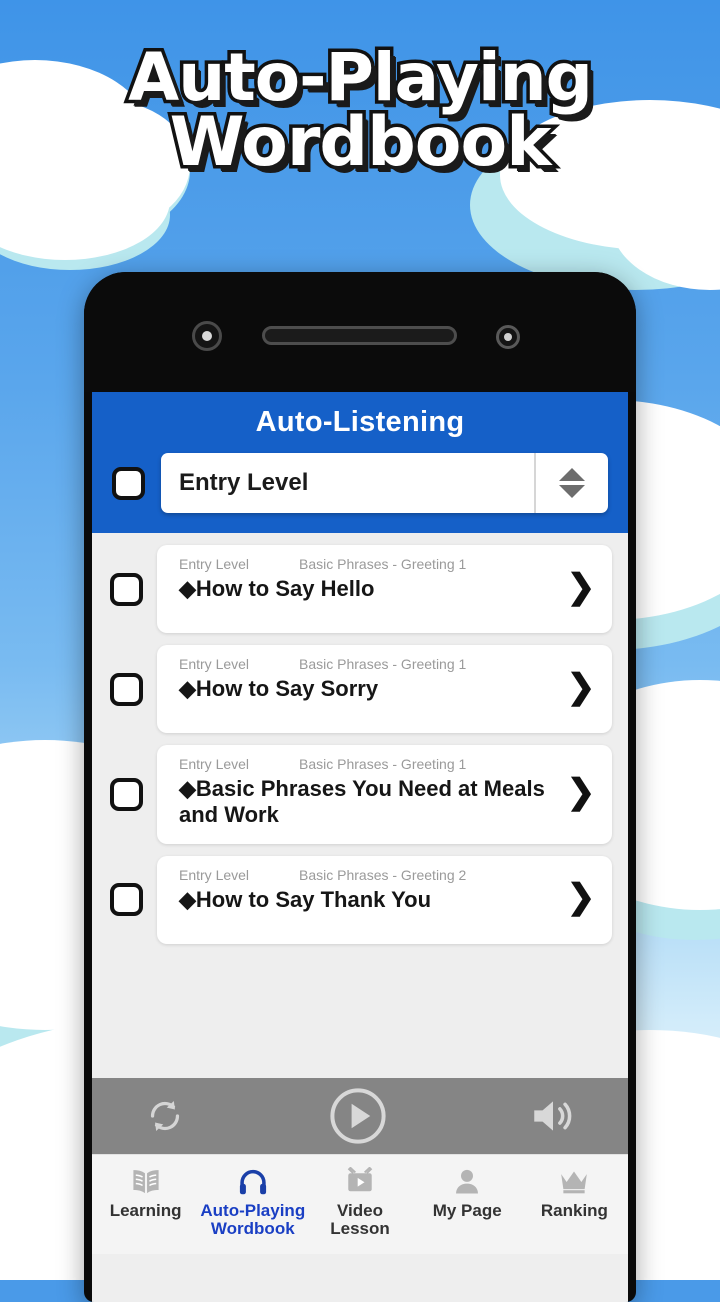 The image size is (720, 1302). I want to click on lesson-title: ◆How to Say Sorry, so click(279, 688).